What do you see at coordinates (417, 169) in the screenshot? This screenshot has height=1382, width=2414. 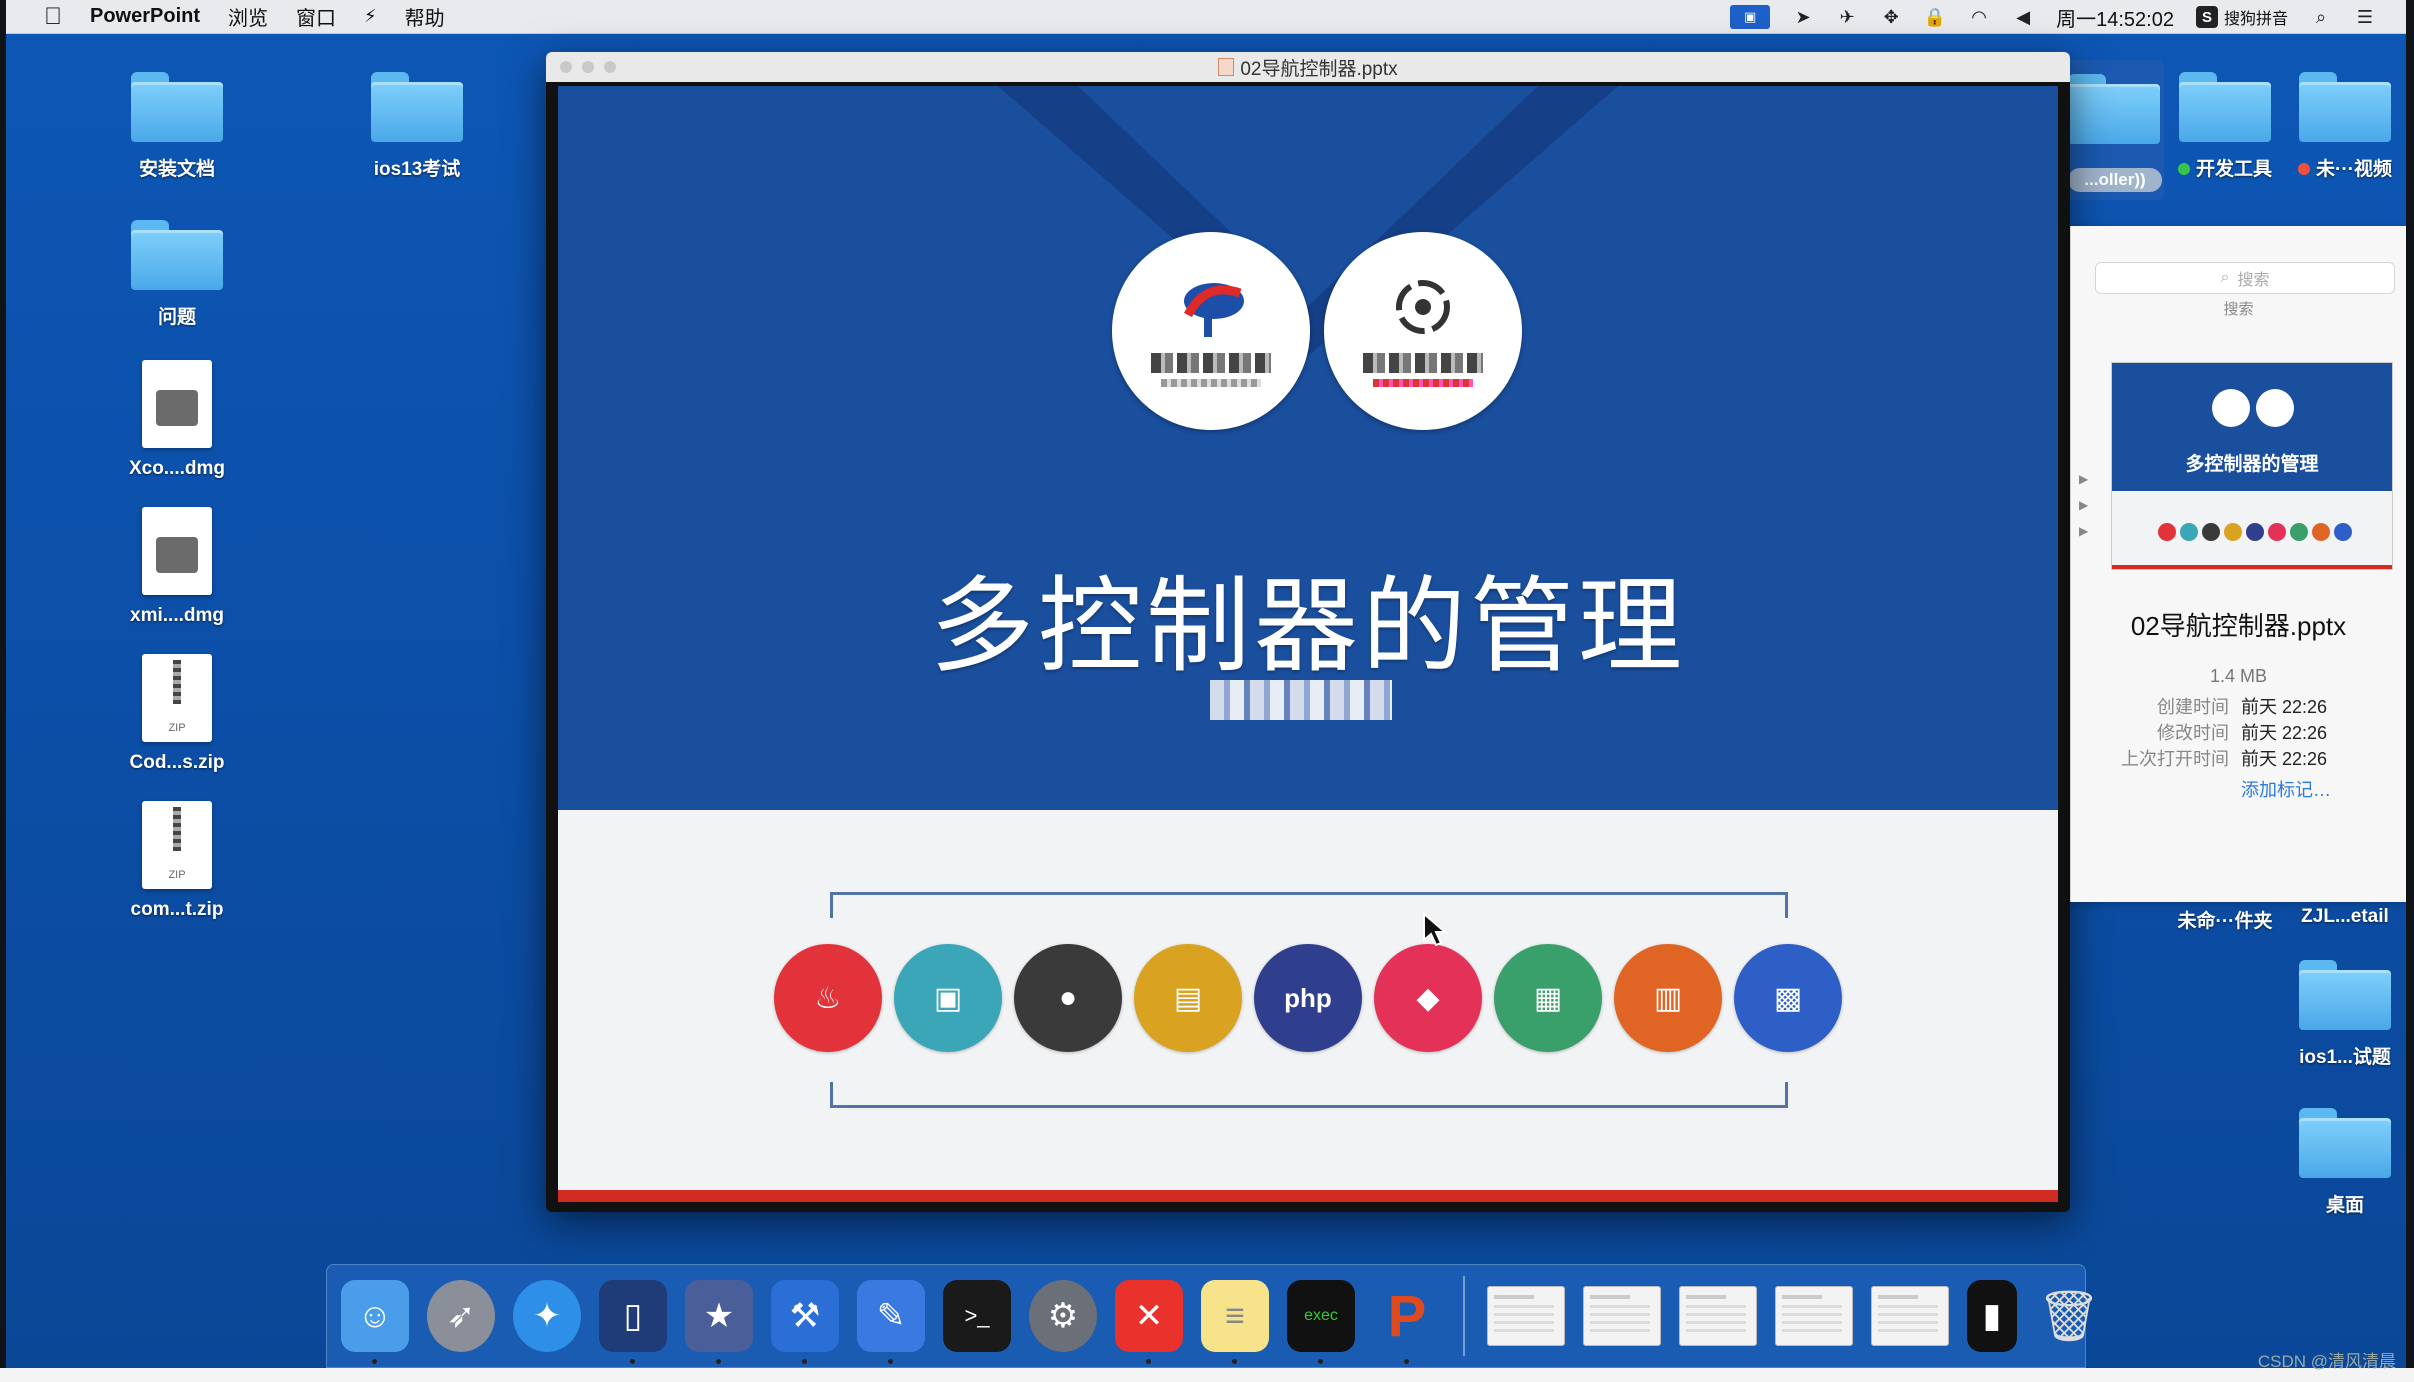 I see `desktop-icon-label: ios13考试` at bounding box center [417, 169].